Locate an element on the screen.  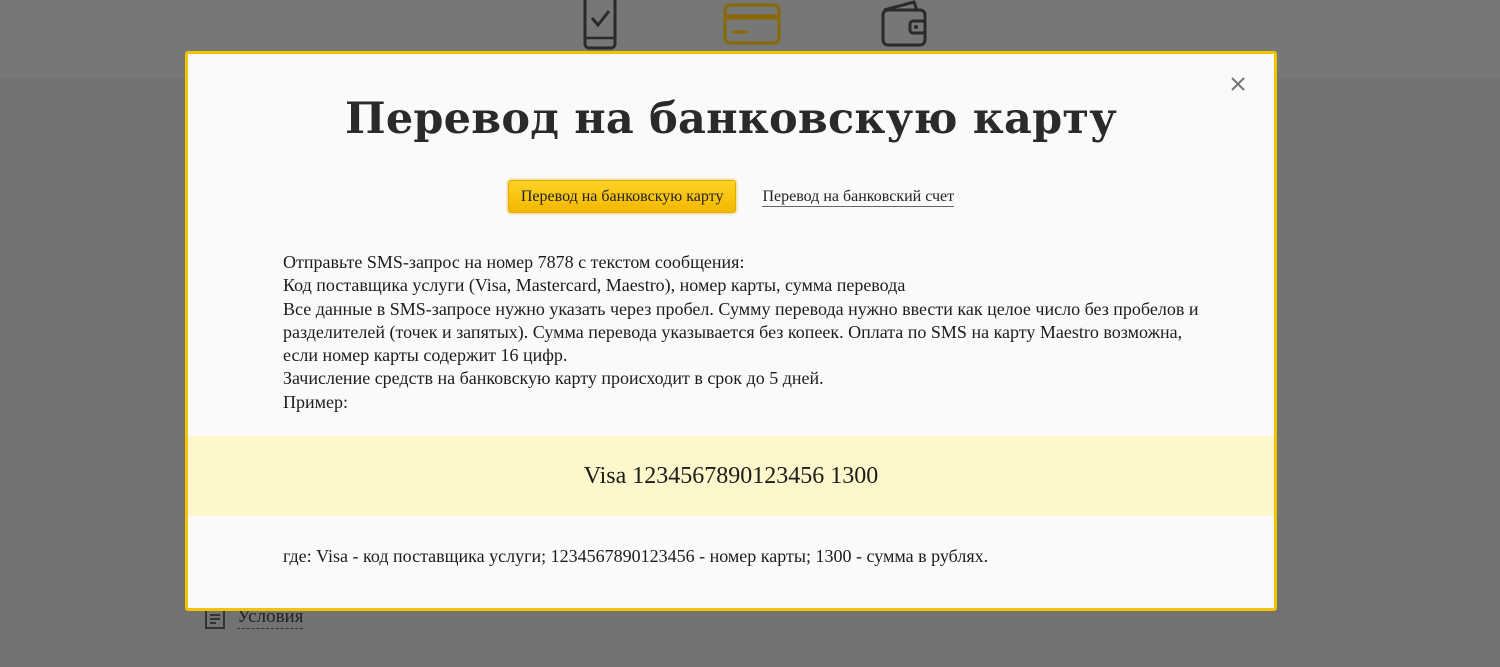
instruction-line: Пример: is located at coordinates (316, 401).